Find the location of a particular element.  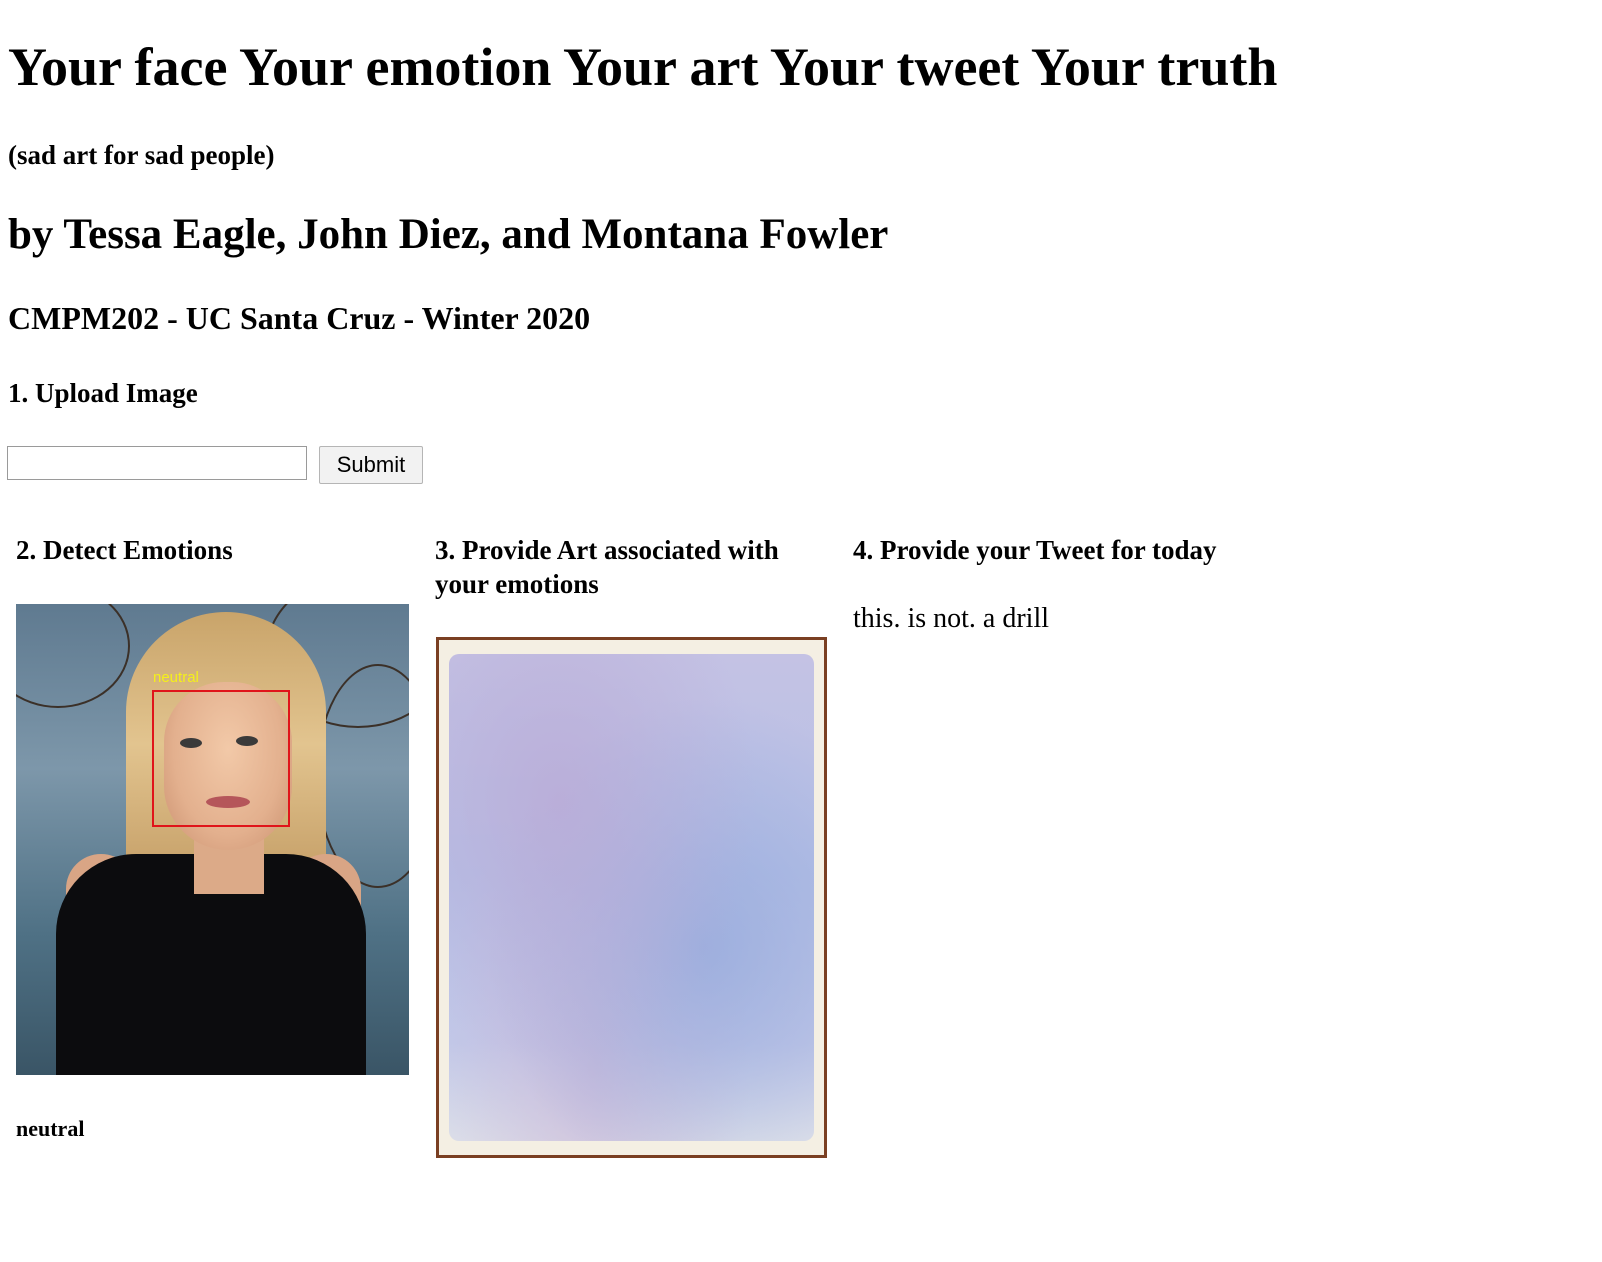

uploaded-face-photo is located at coordinates (212, 839).